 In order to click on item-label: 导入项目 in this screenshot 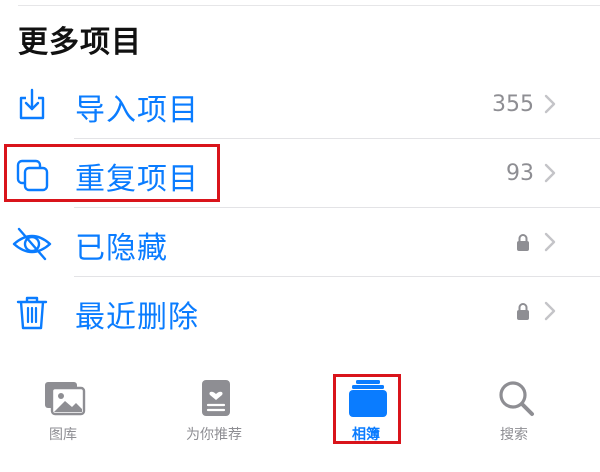, I will do `click(137, 110)`.